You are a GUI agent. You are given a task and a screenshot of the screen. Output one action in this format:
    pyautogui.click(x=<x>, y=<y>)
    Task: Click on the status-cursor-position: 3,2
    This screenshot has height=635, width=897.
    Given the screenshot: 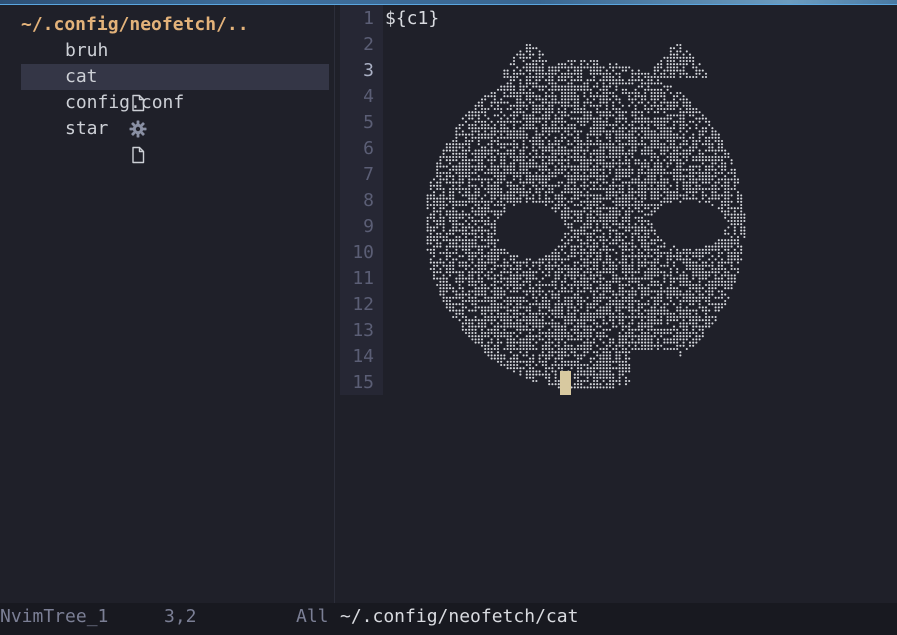 What is the action you would take?
    pyautogui.click(x=180, y=616)
    